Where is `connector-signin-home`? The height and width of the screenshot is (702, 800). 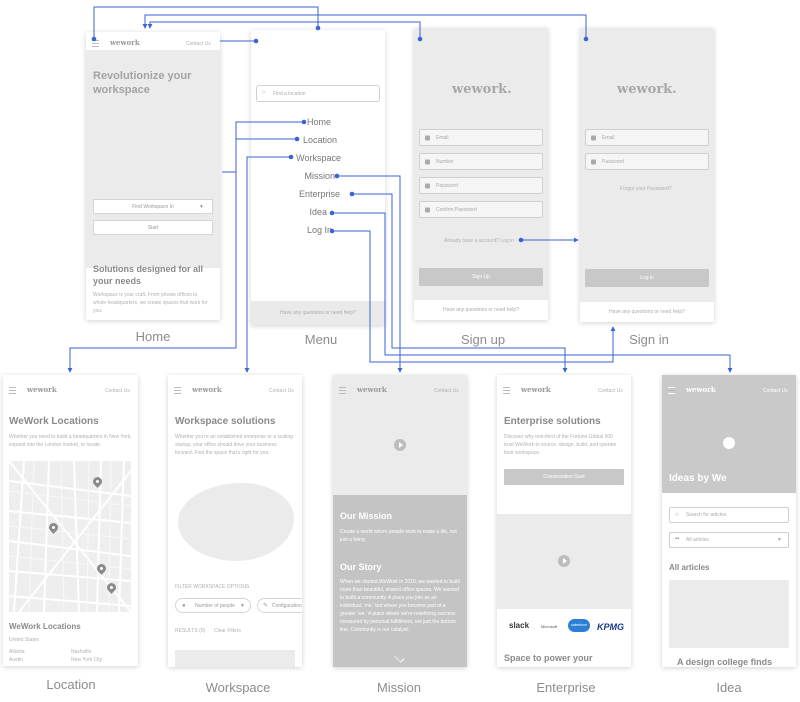 connector-signin-home is located at coordinates (364, 26).